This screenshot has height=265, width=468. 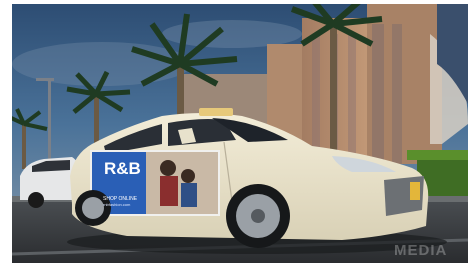 I want to click on ad-subline: rnbfashion.com, so click(x=117, y=204).